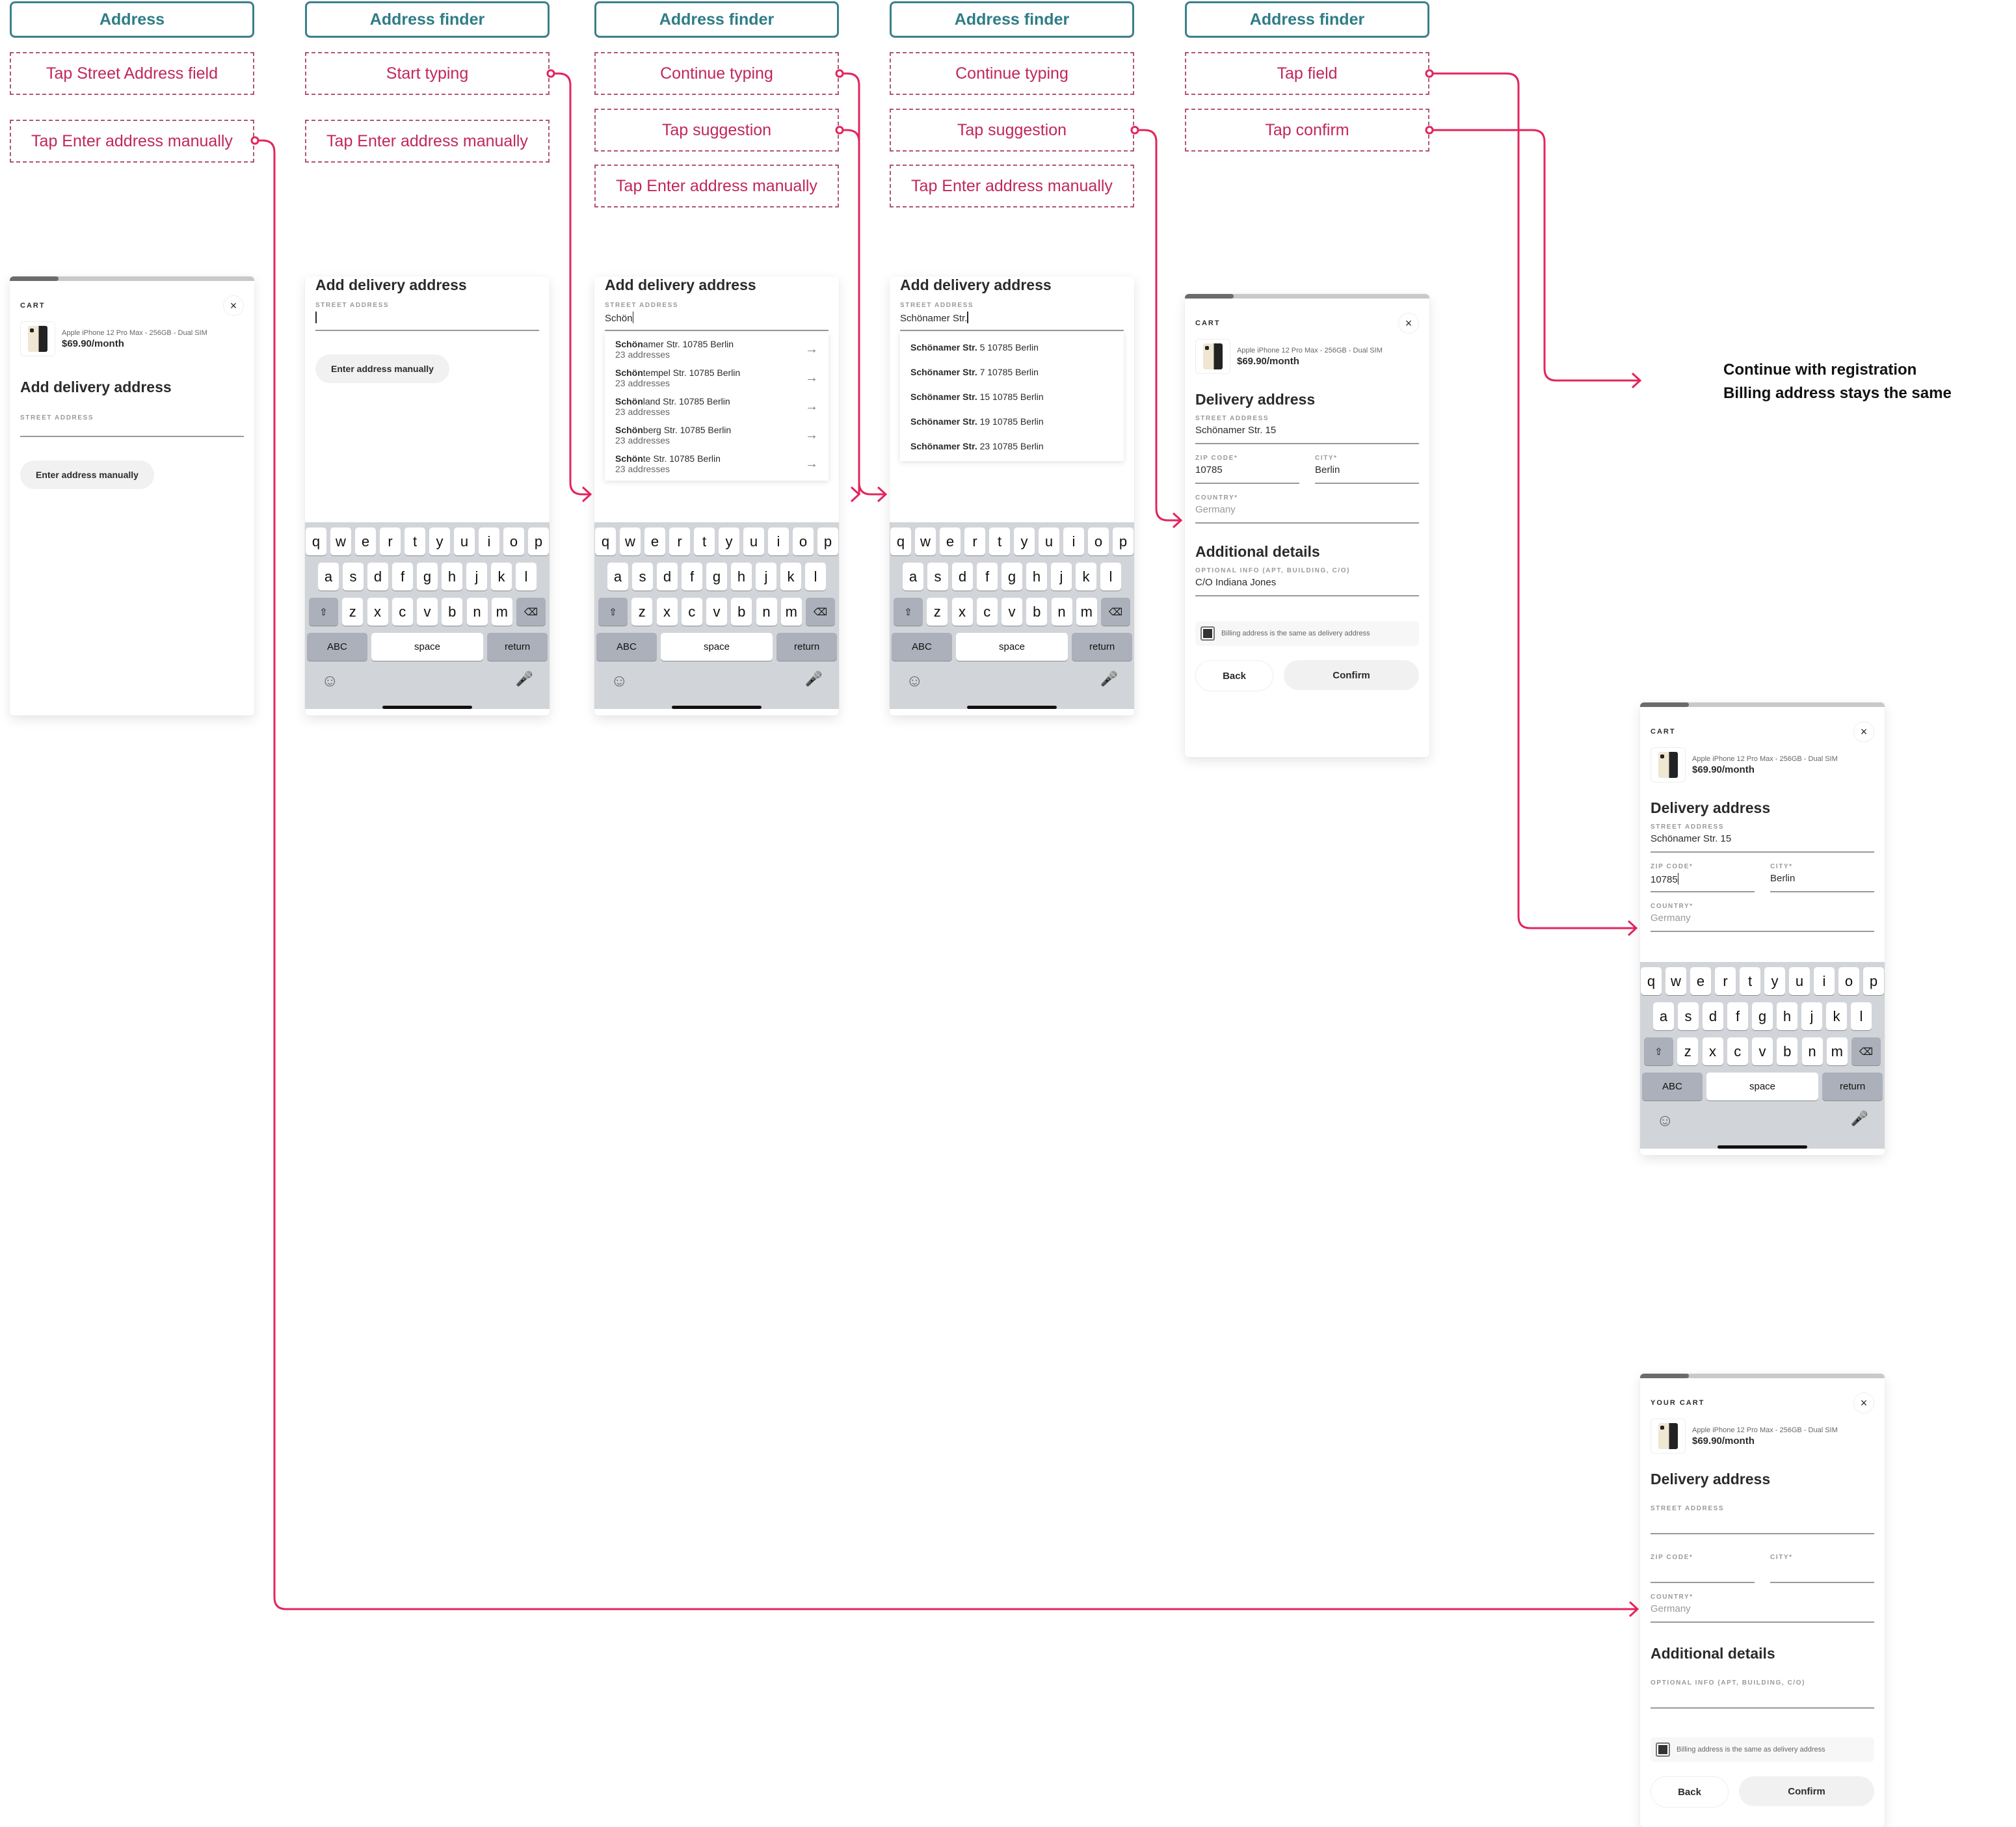 The height and width of the screenshot is (1827, 2016). What do you see at coordinates (1762, 842) in the screenshot?
I see `street-address-field: Schönamer Str. 15` at bounding box center [1762, 842].